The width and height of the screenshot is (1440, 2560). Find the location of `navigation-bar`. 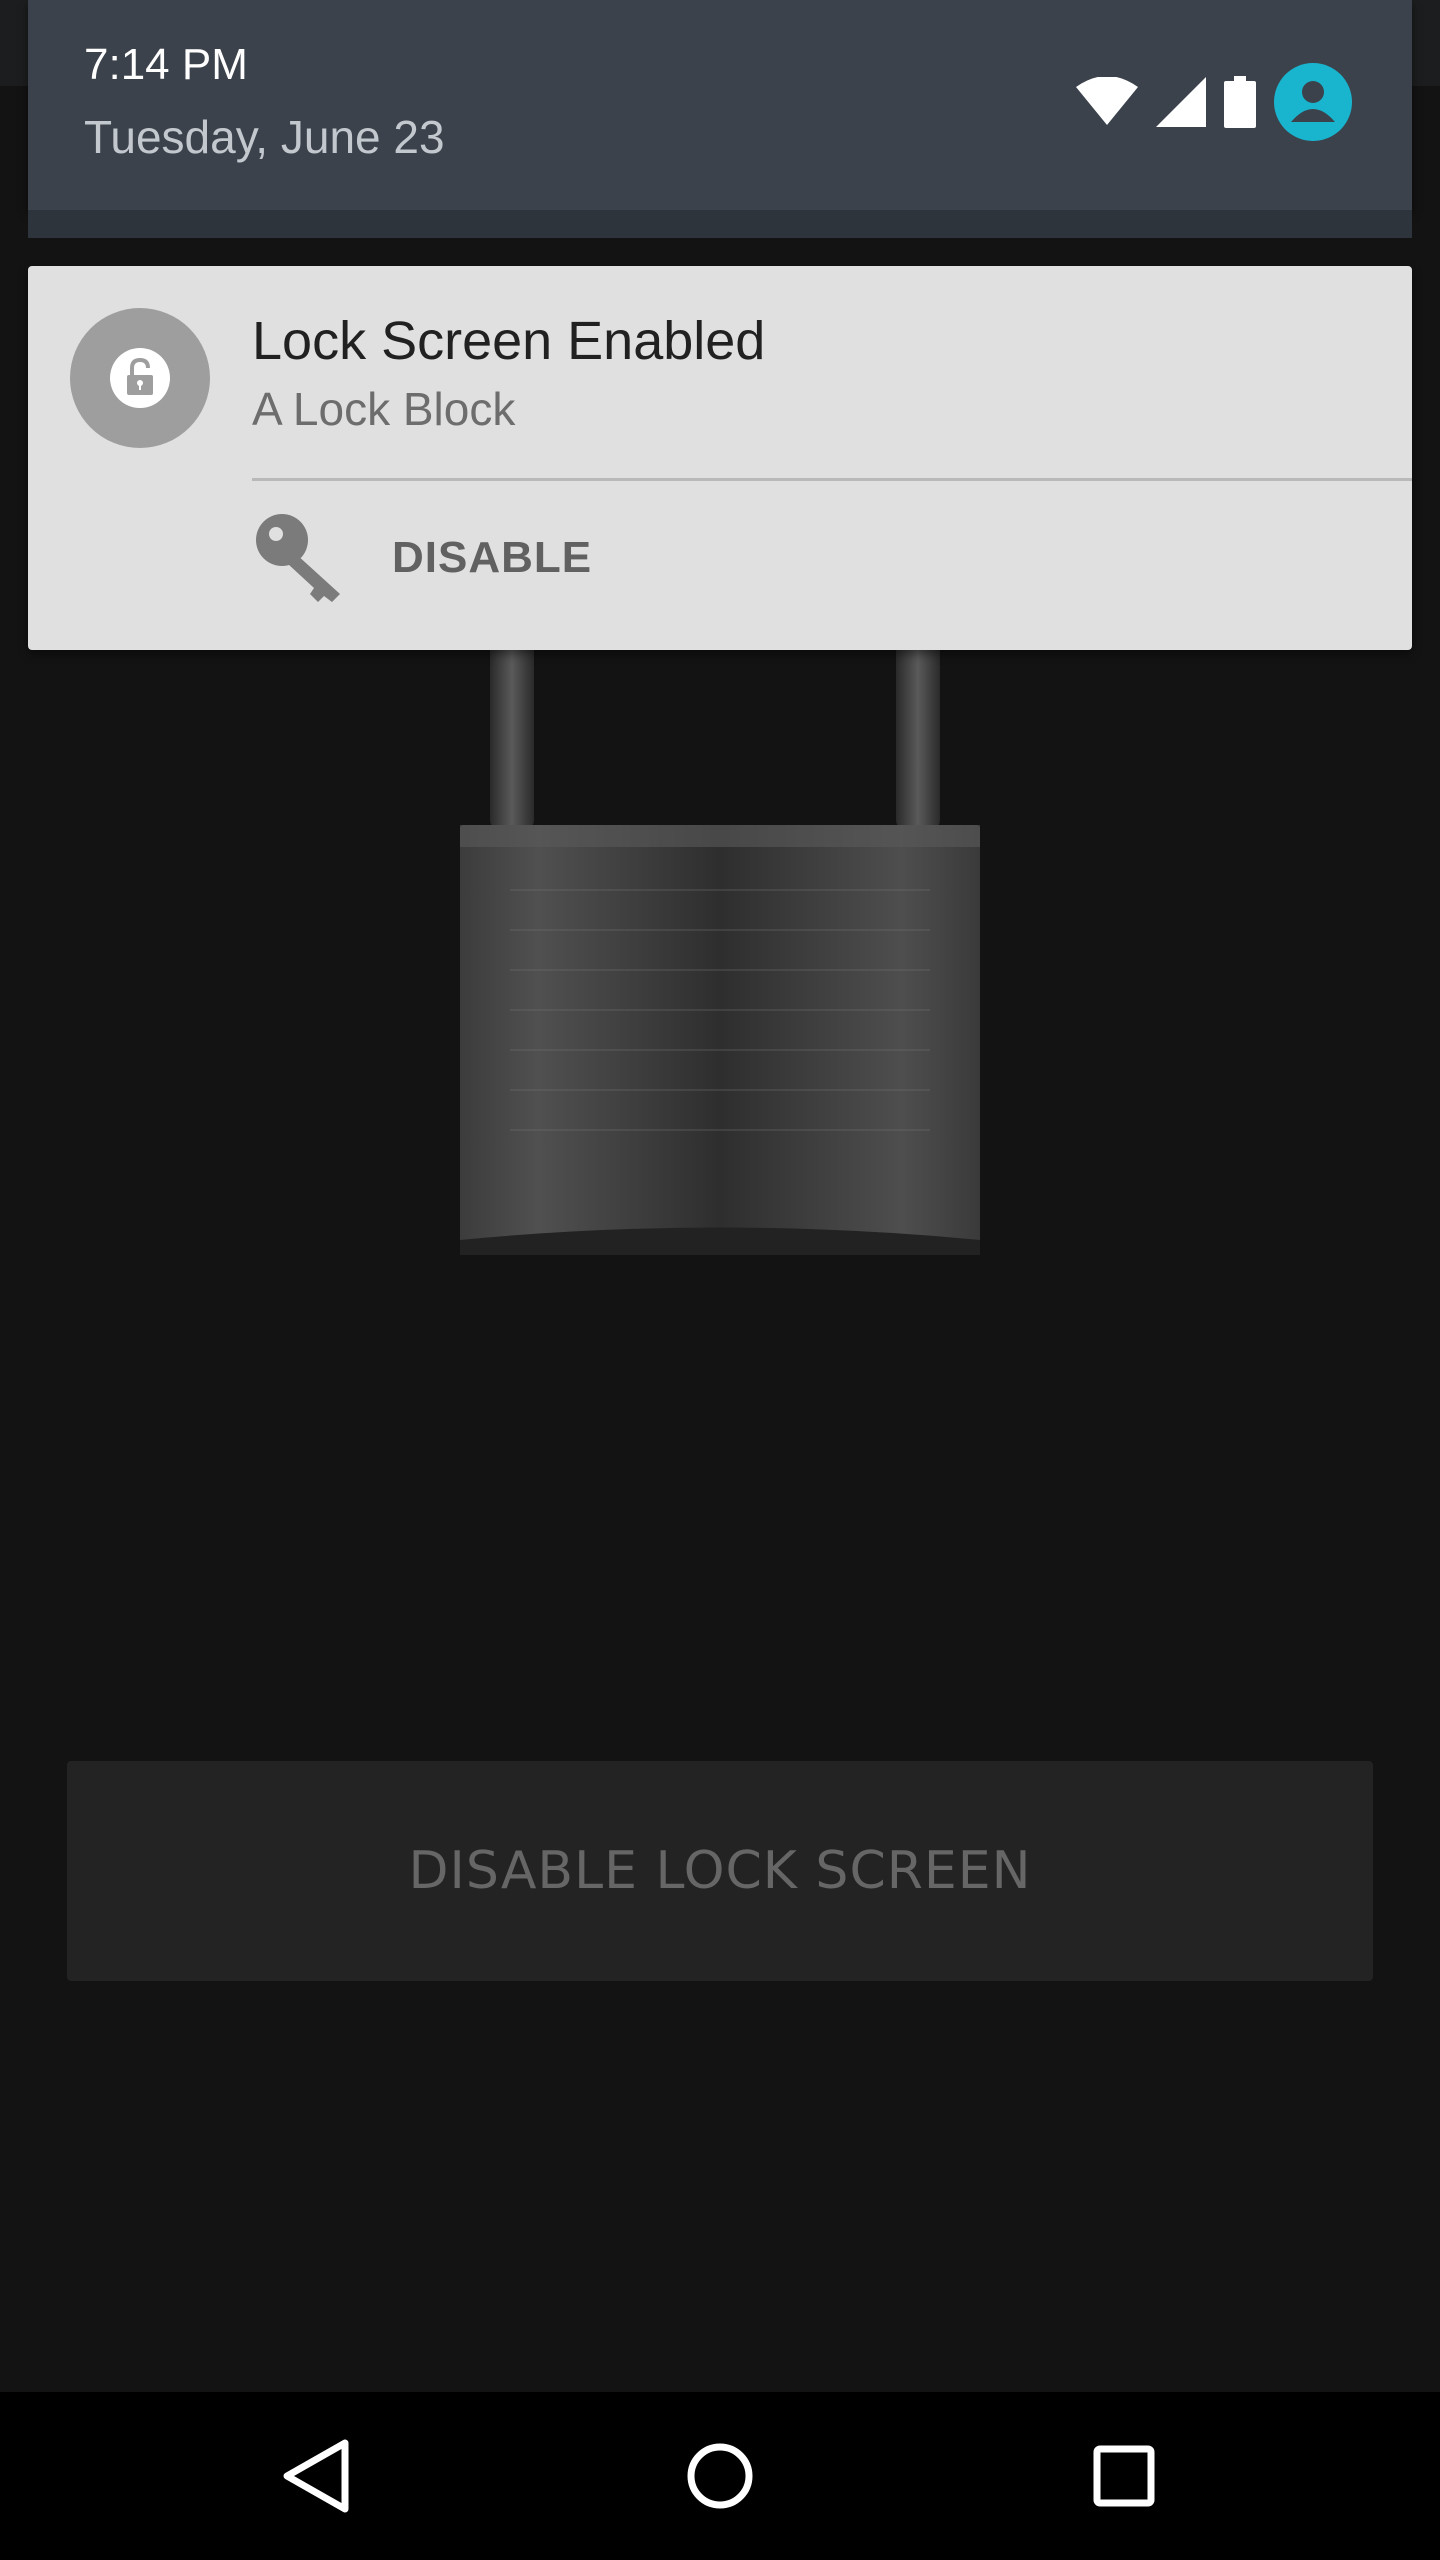

navigation-bar is located at coordinates (720, 2476).